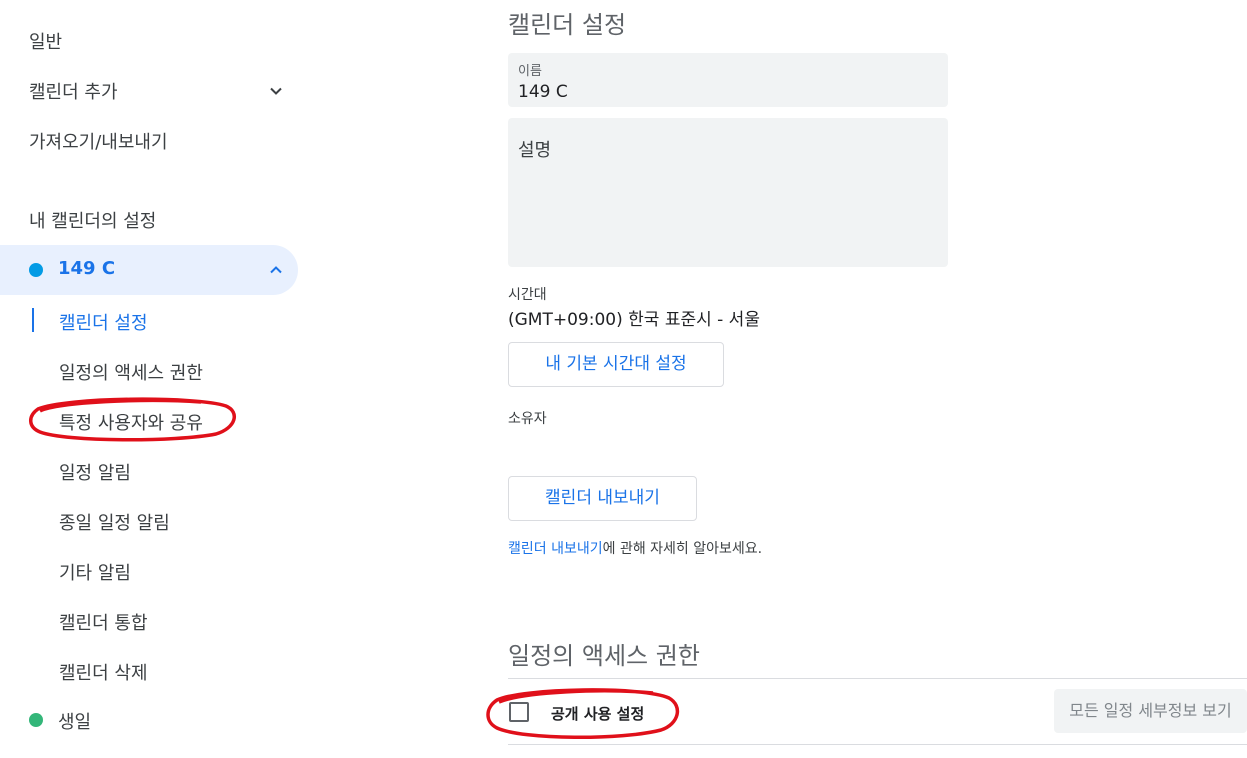 The width and height of the screenshot is (1247, 758). I want to click on chevron-up-icon, so click(276, 270).